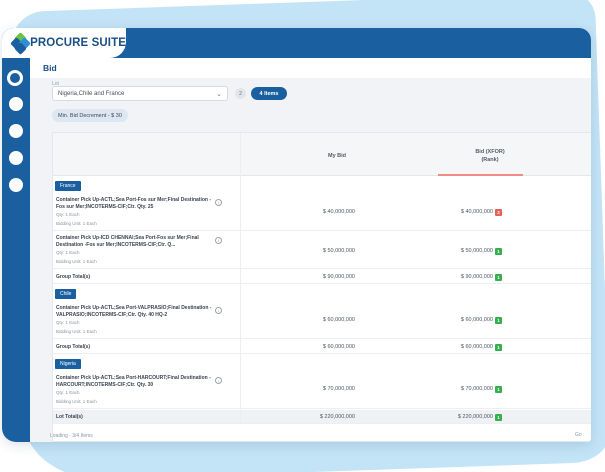  Describe the element at coordinates (476, 389) in the screenshot. I see `bid-value: $ 70,000,000` at that location.